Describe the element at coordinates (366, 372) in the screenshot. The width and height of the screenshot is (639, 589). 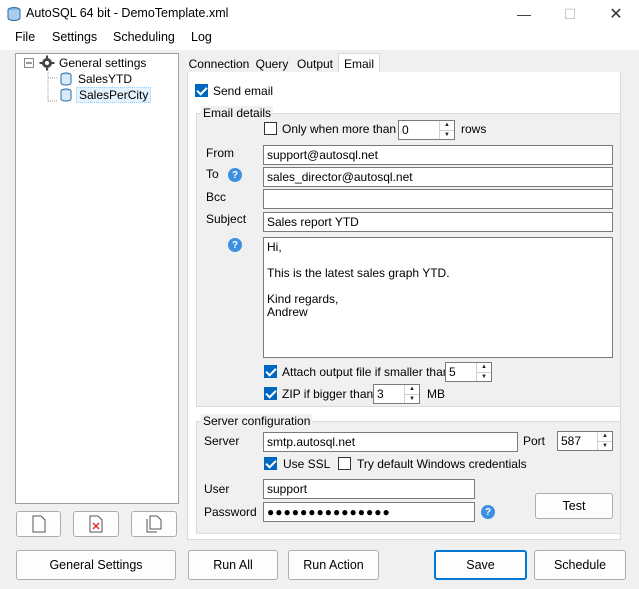
I see `attach-label: Attach output file if smaller than` at that location.